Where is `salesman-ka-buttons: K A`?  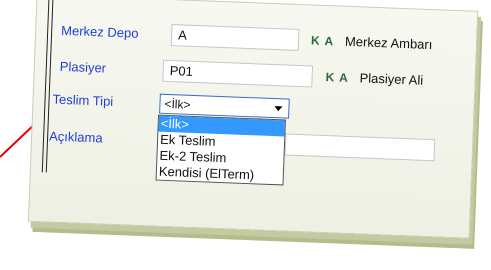
salesman-ka-buttons: K A is located at coordinates (337, 77).